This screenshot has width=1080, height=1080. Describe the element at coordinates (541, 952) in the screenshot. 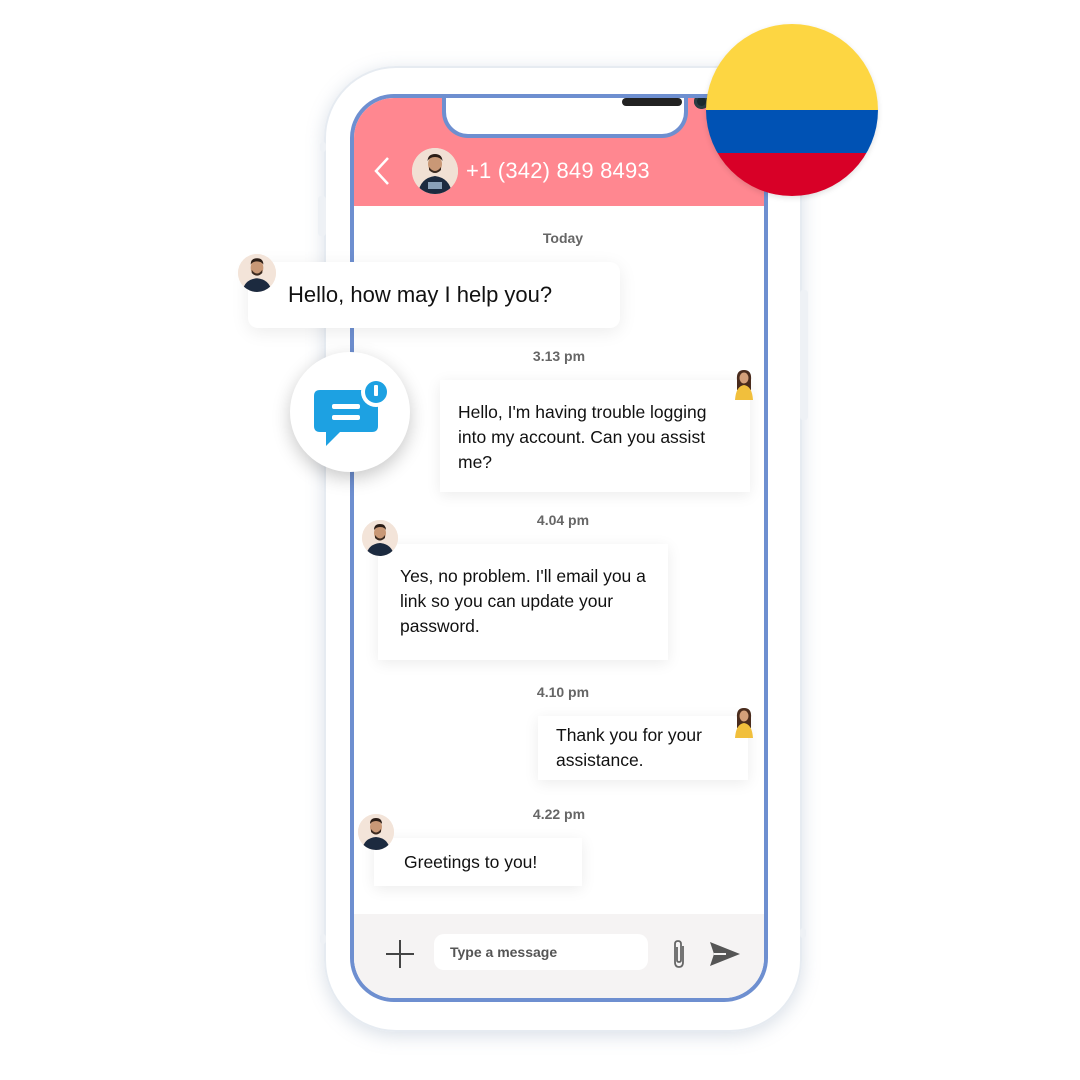

I see `message-input` at that location.